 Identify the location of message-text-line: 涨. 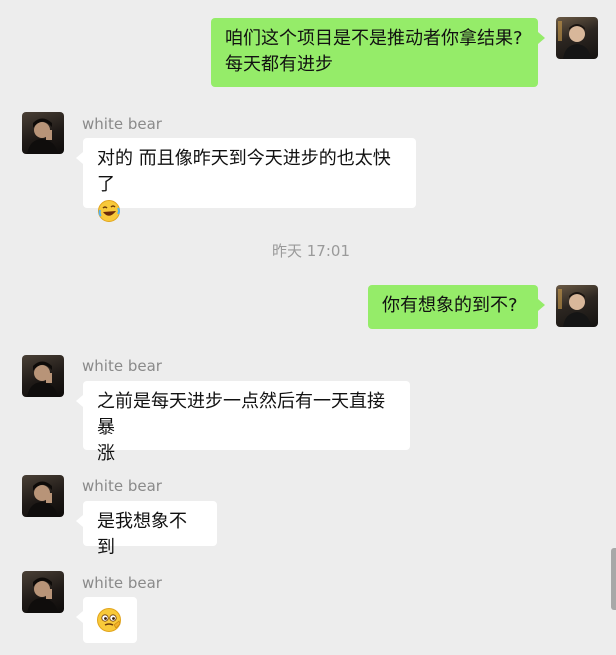
(106, 453).